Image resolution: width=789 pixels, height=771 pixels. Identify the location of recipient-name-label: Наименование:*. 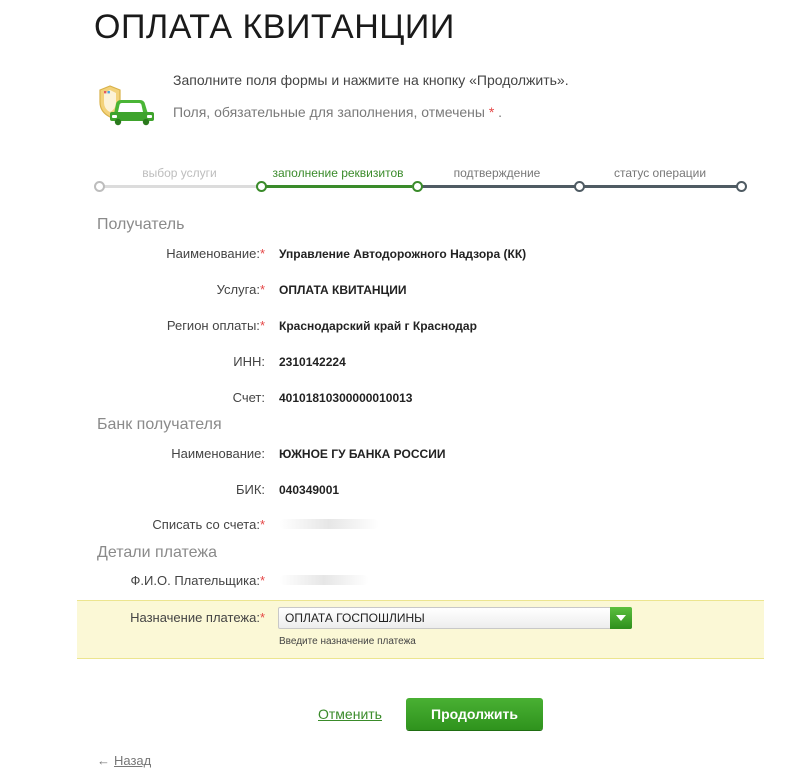
(215, 253).